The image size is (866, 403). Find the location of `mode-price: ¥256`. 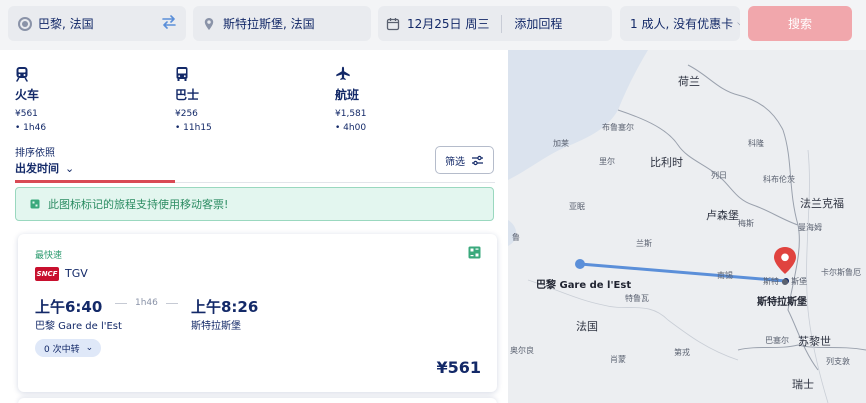

mode-price: ¥256 is located at coordinates (186, 114).